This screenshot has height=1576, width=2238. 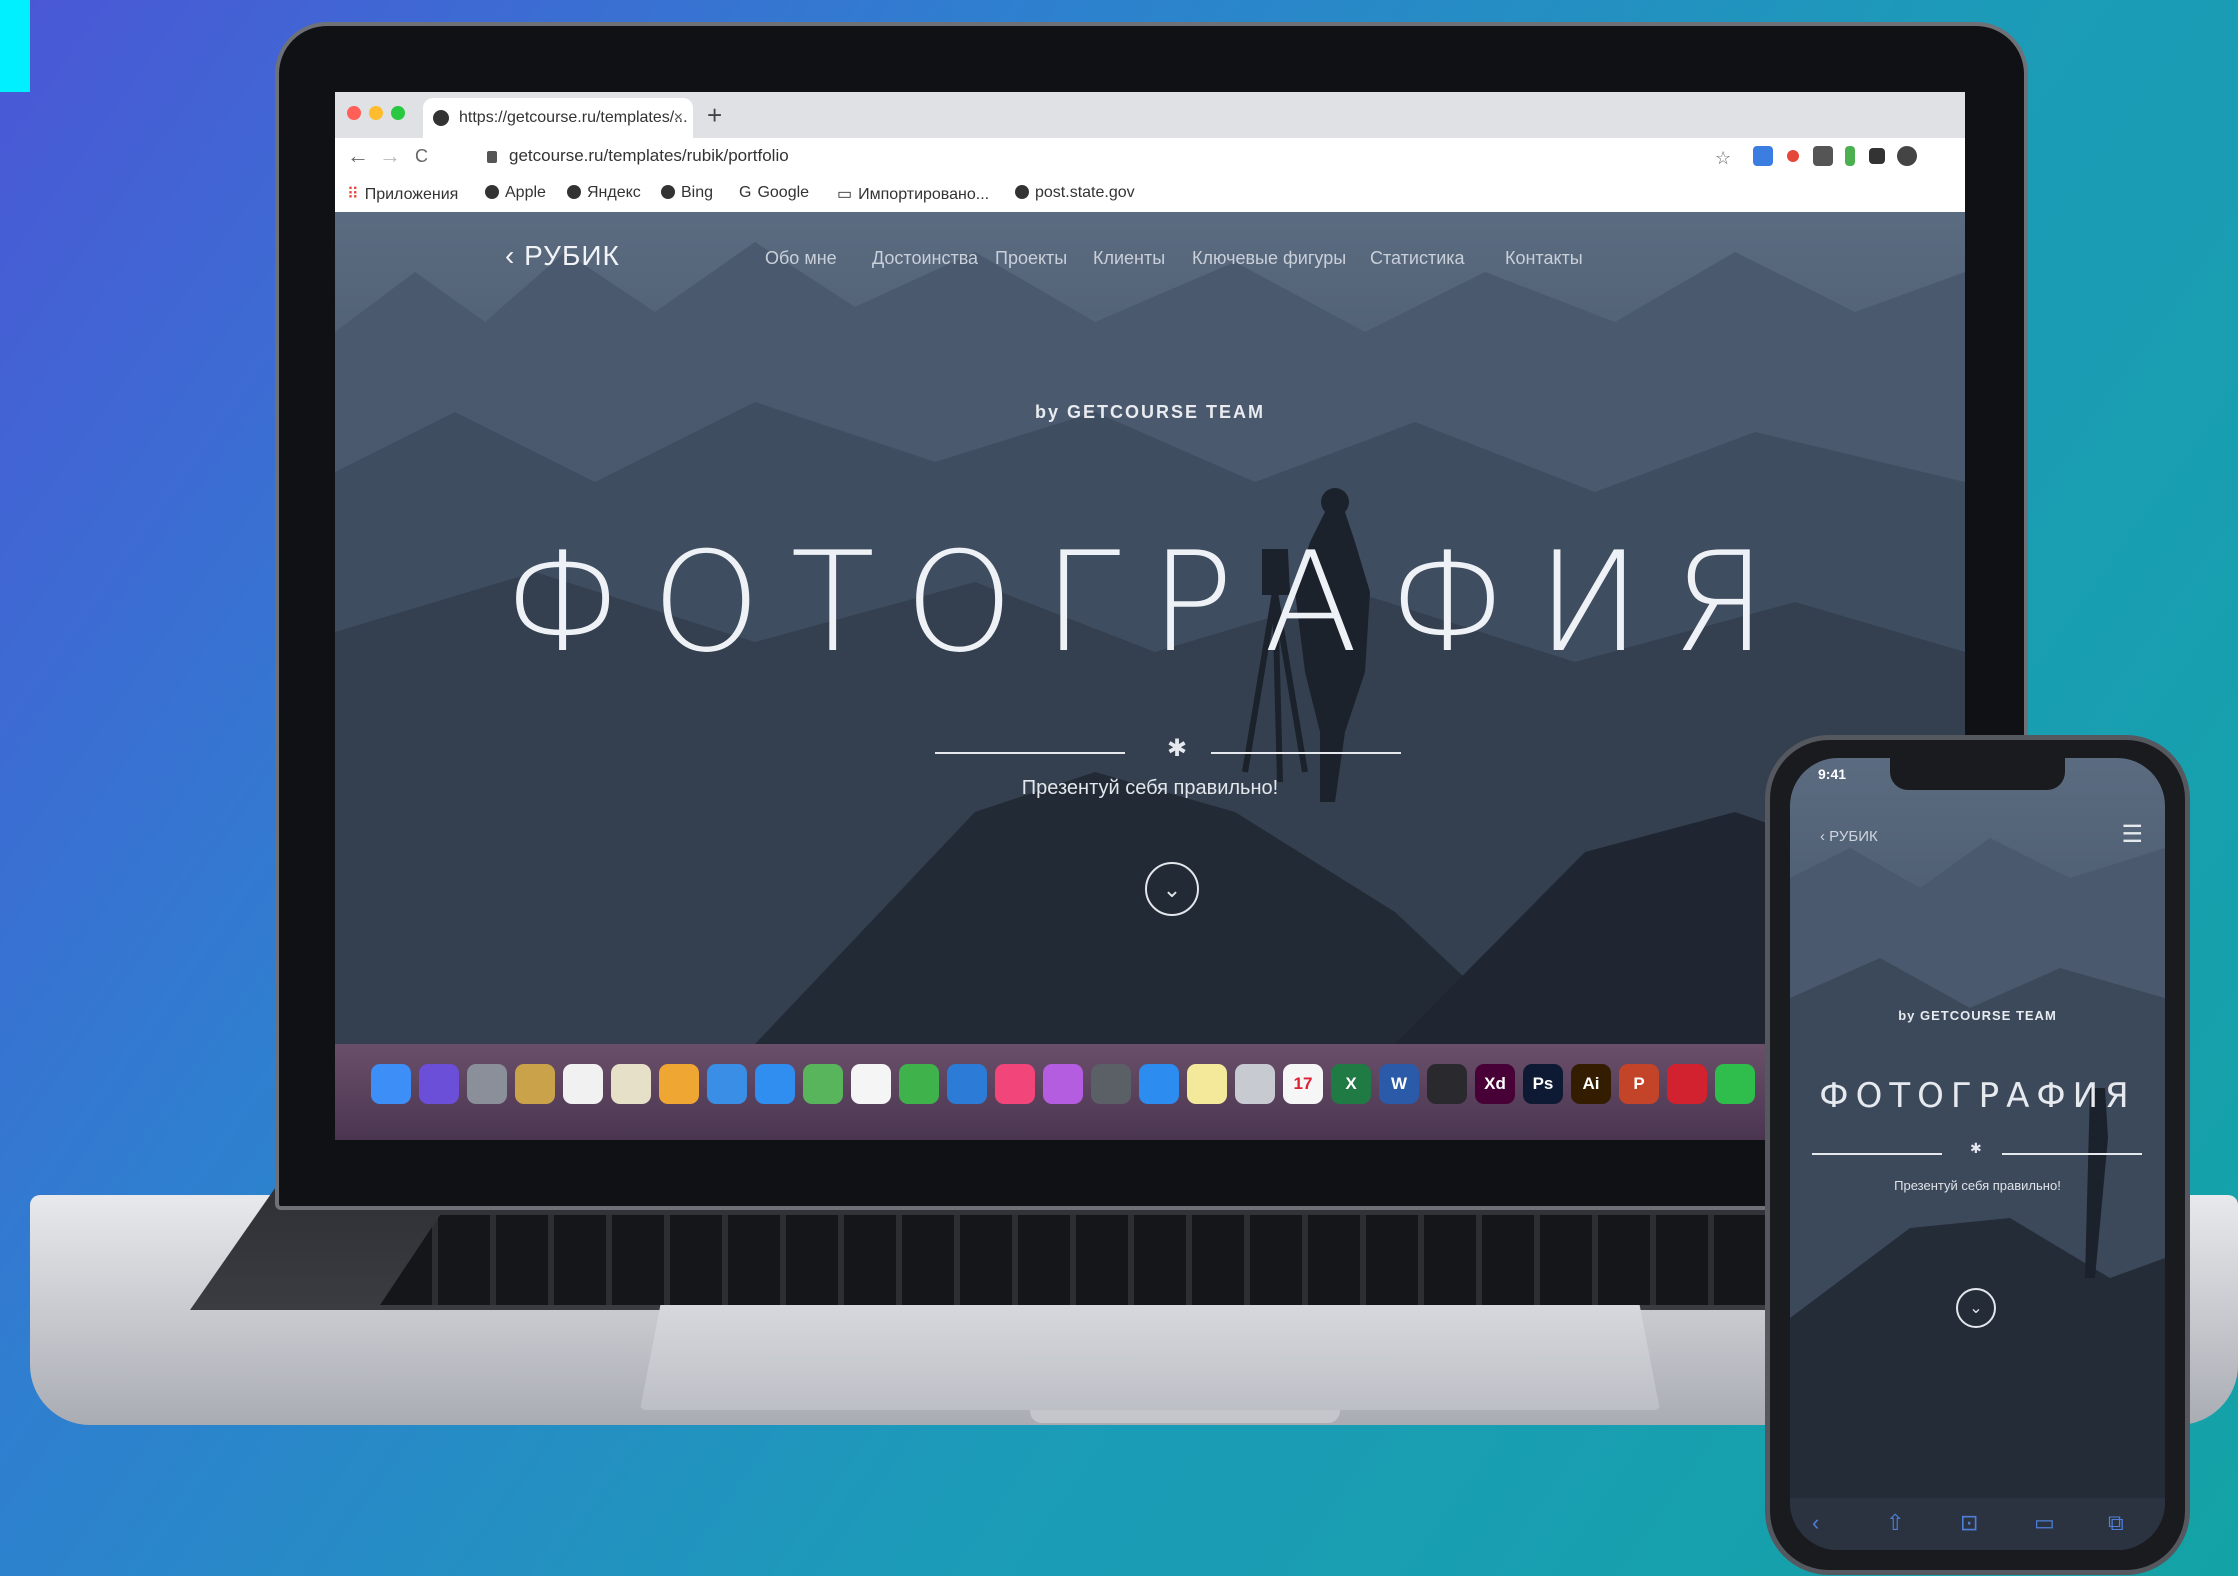 I want to click on nav-projects: Проекты, so click(x=1031, y=258).